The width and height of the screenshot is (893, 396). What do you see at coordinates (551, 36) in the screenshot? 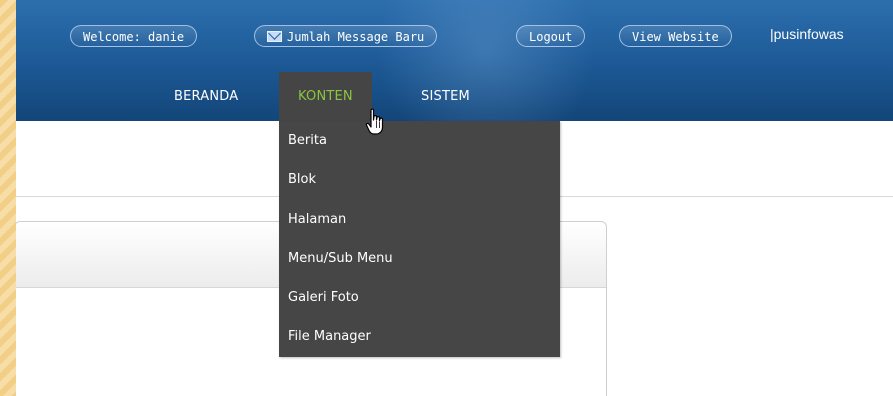
I see `logout-button: Logout` at bounding box center [551, 36].